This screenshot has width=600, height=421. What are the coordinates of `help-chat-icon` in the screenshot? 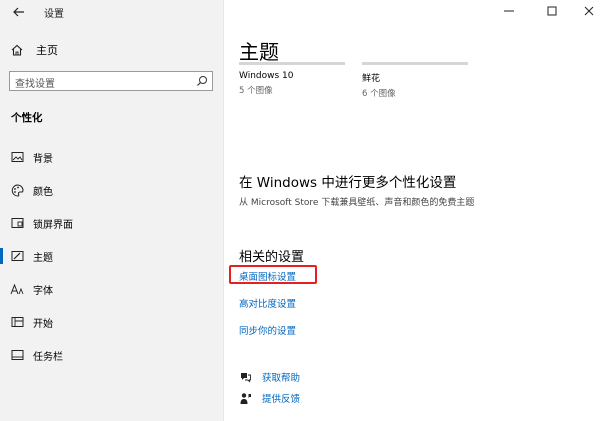 It's located at (246, 378).